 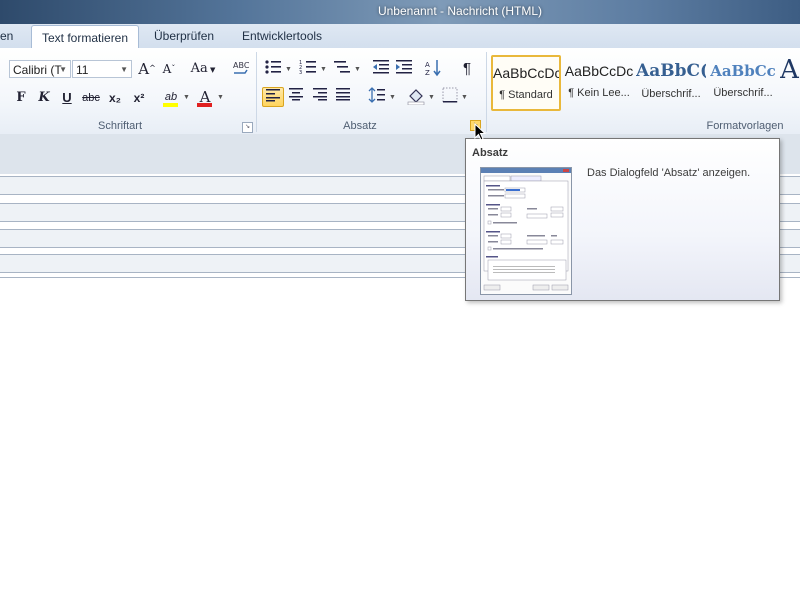 I want to click on decrease-indent-icon, so click(x=381, y=67).